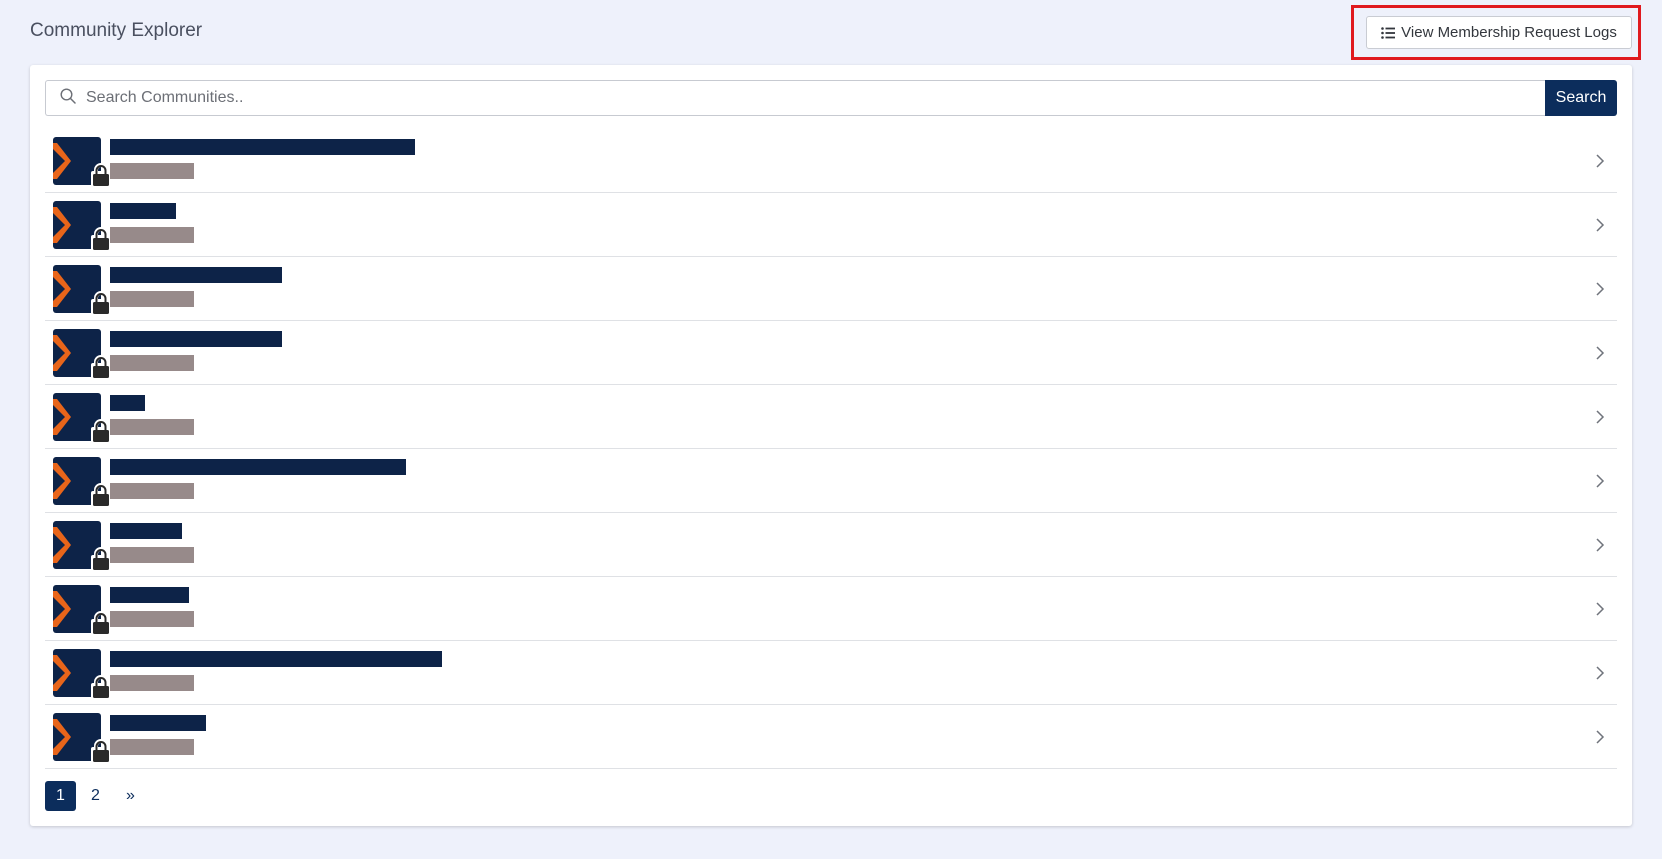 The width and height of the screenshot is (1662, 859). What do you see at coordinates (116, 30) in the screenshot?
I see `page-title: Community Explorer` at bounding box center [116, 30].